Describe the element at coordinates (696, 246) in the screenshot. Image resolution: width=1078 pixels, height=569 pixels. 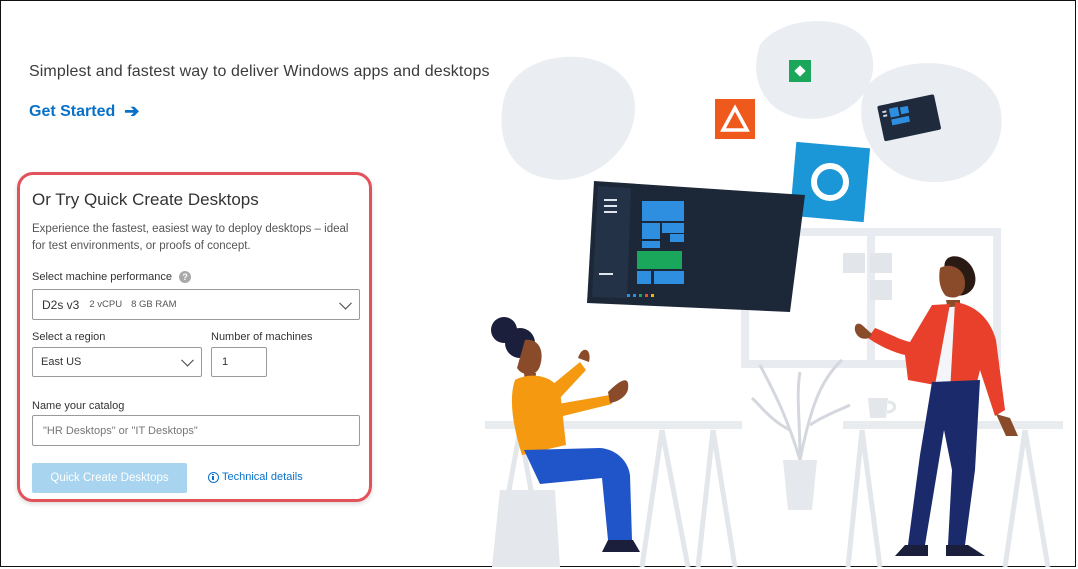
I see `floating-desktop-screen` at that location.